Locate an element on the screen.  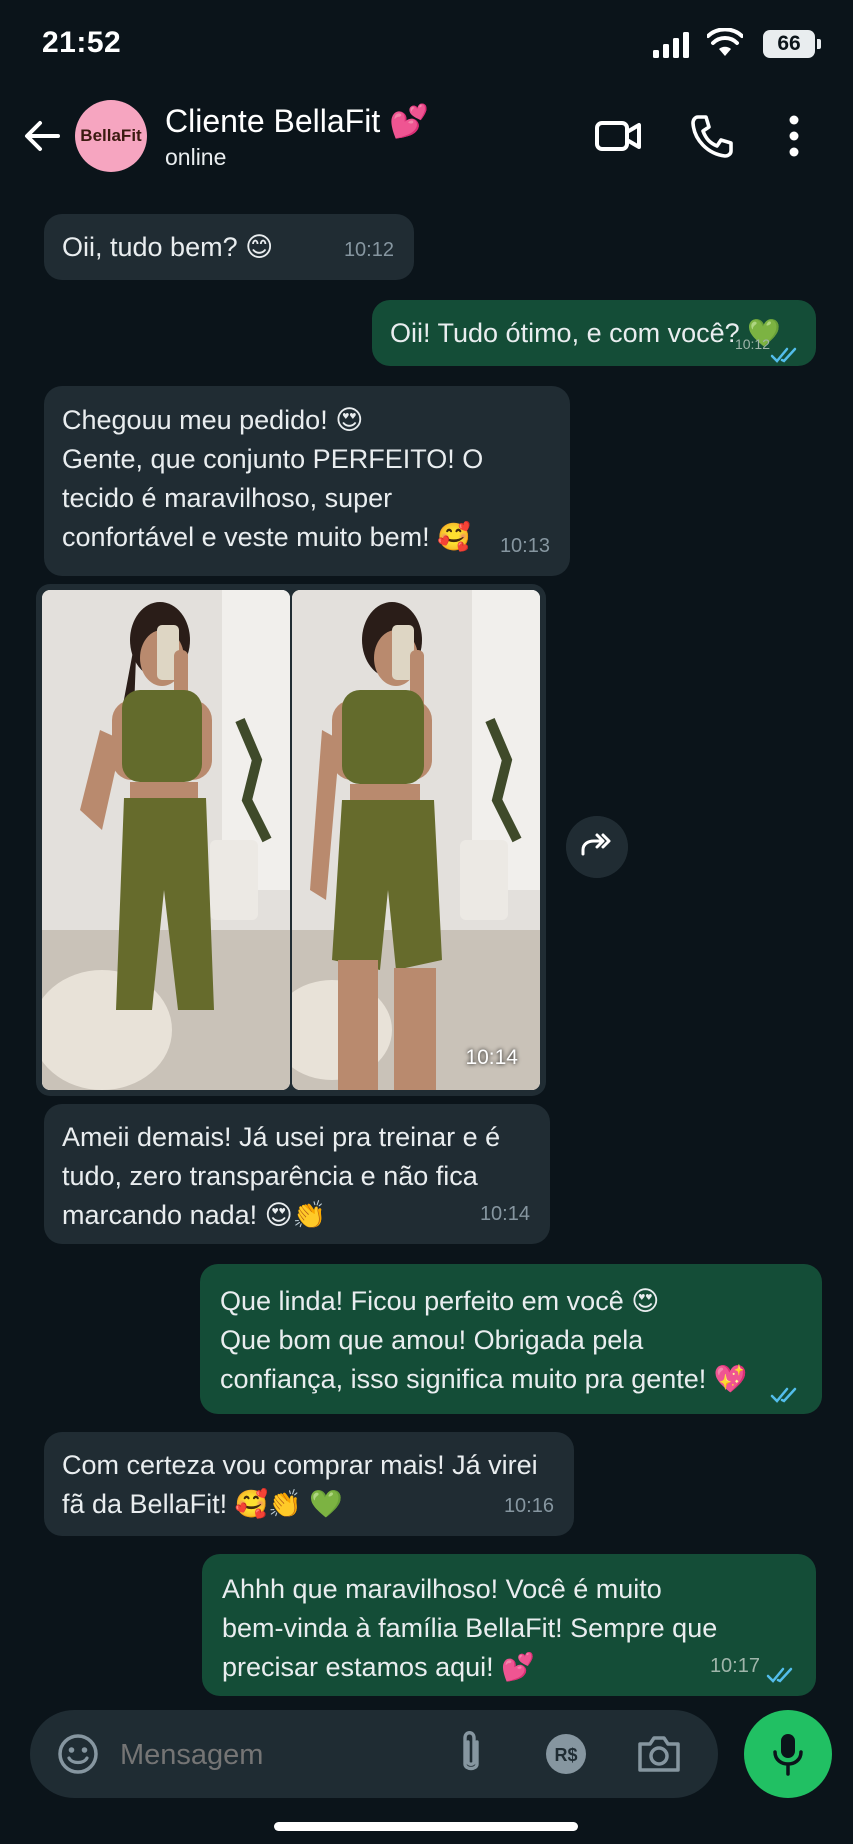
photo-2: 10:14 is located at coordinates (416, 840).